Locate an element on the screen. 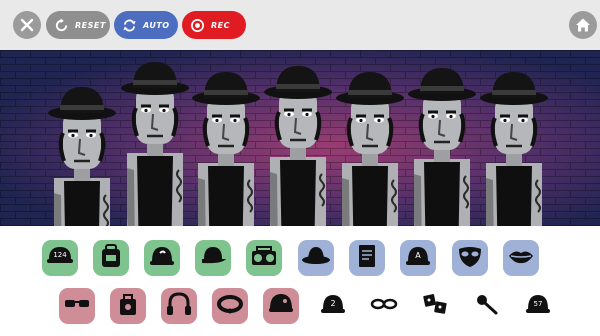  palette-slot-headphones is located at coordinates (179, 306).